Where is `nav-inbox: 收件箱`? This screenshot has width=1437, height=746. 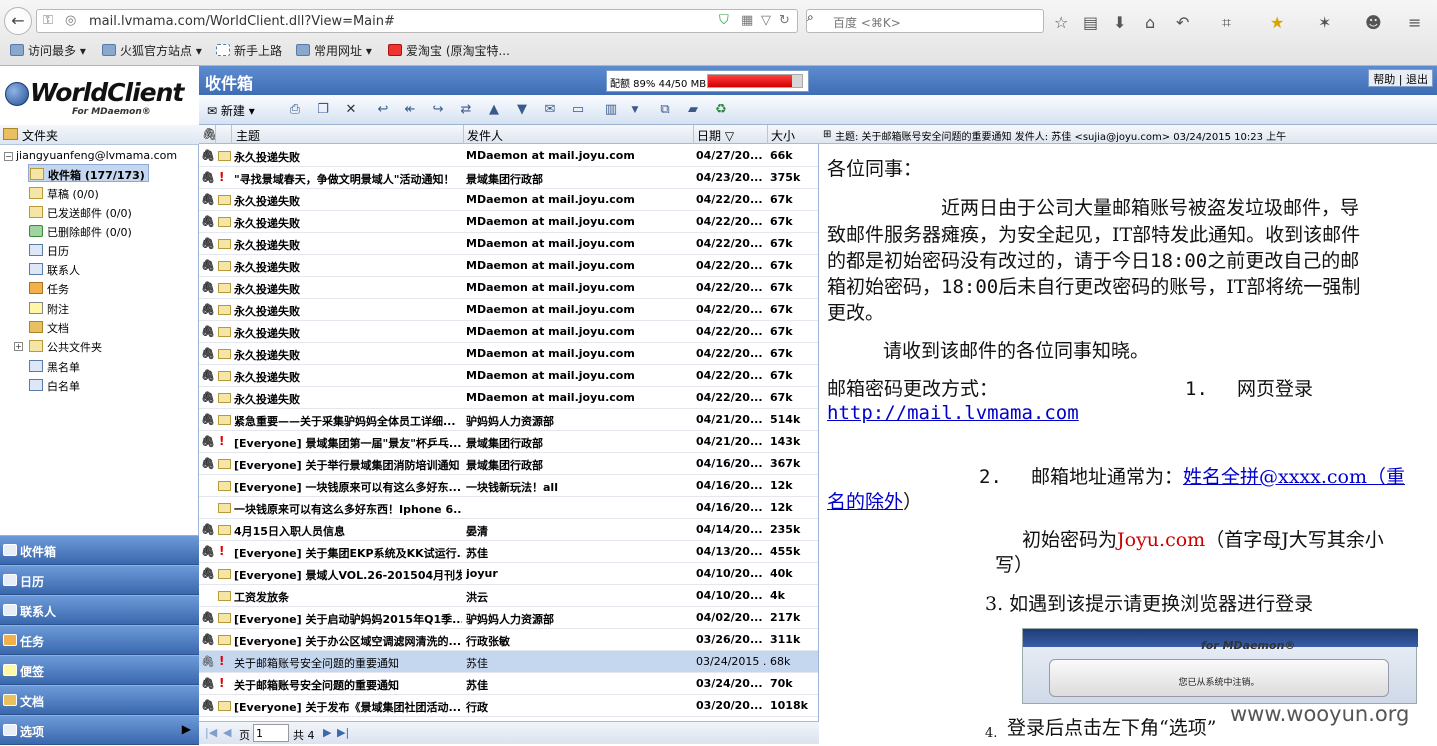
nav-inbox: 收件箱 is located at coordinates (99, 550).